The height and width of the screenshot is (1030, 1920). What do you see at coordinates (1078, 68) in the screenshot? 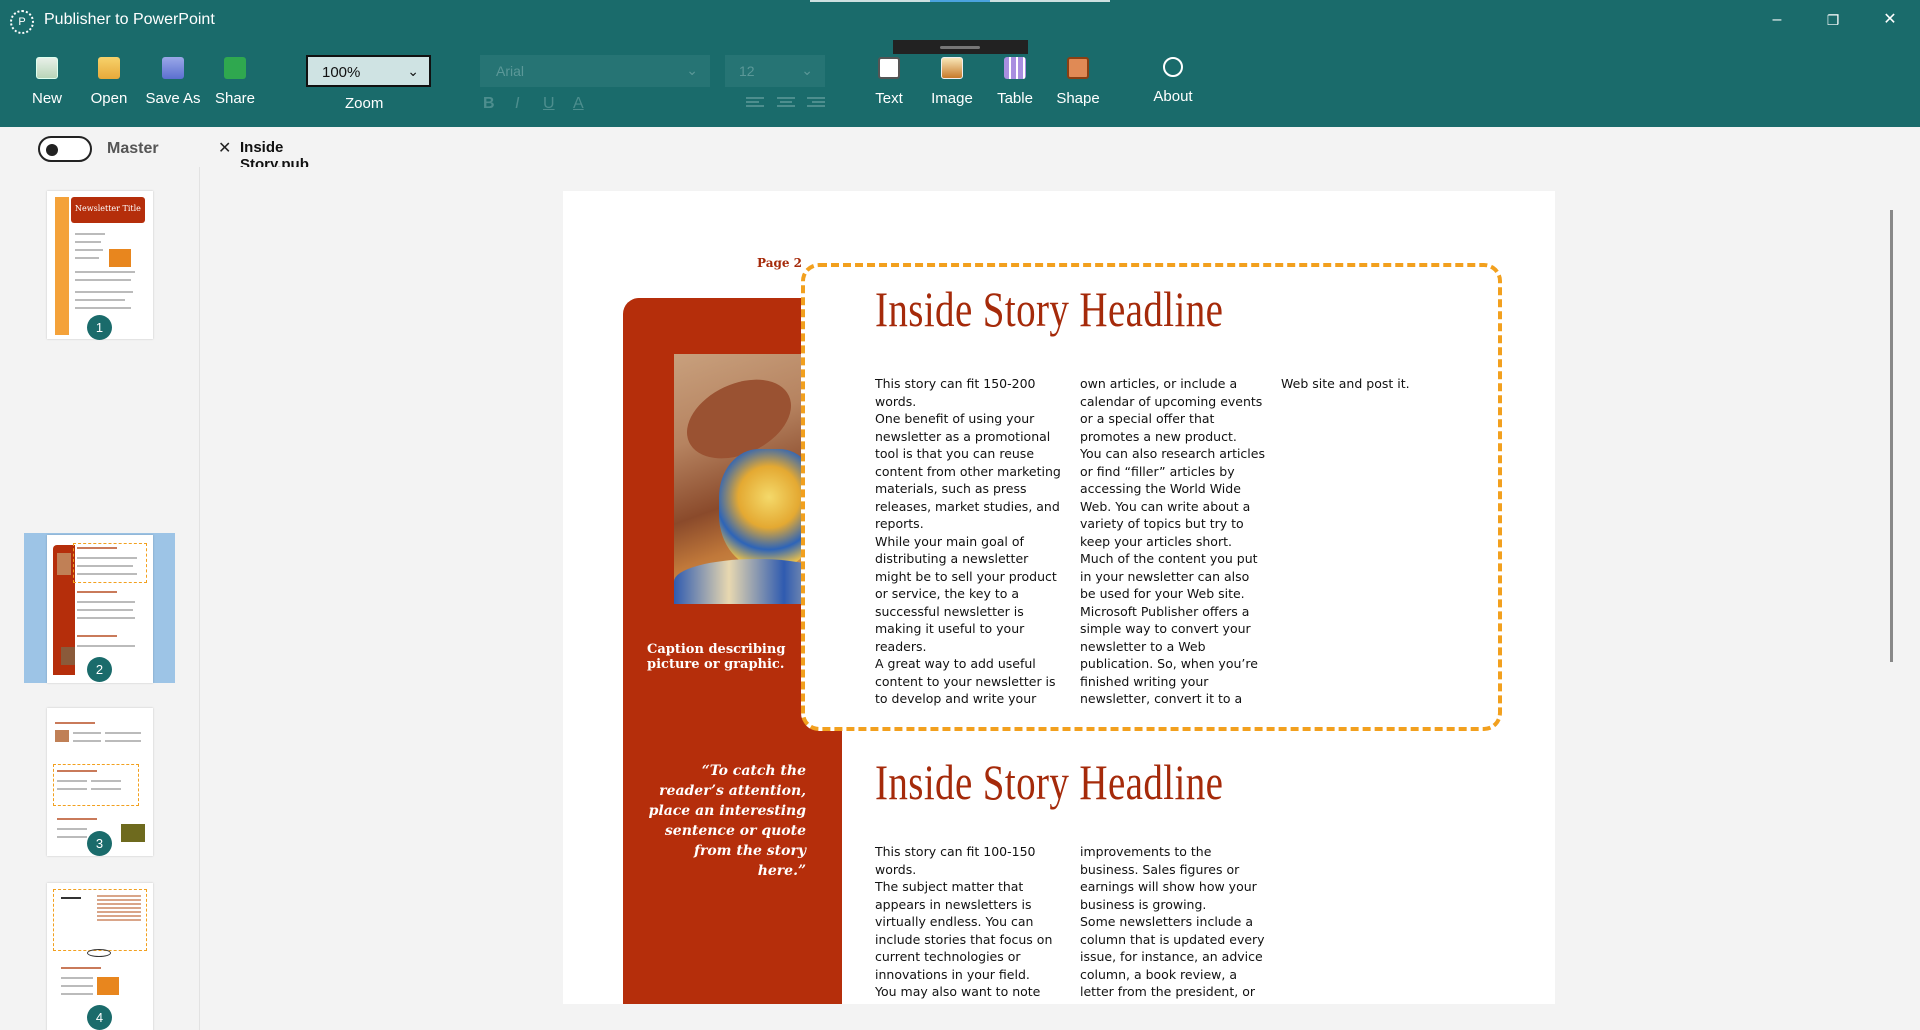
I see `shape-icon` at bounding box center [1078, 68].